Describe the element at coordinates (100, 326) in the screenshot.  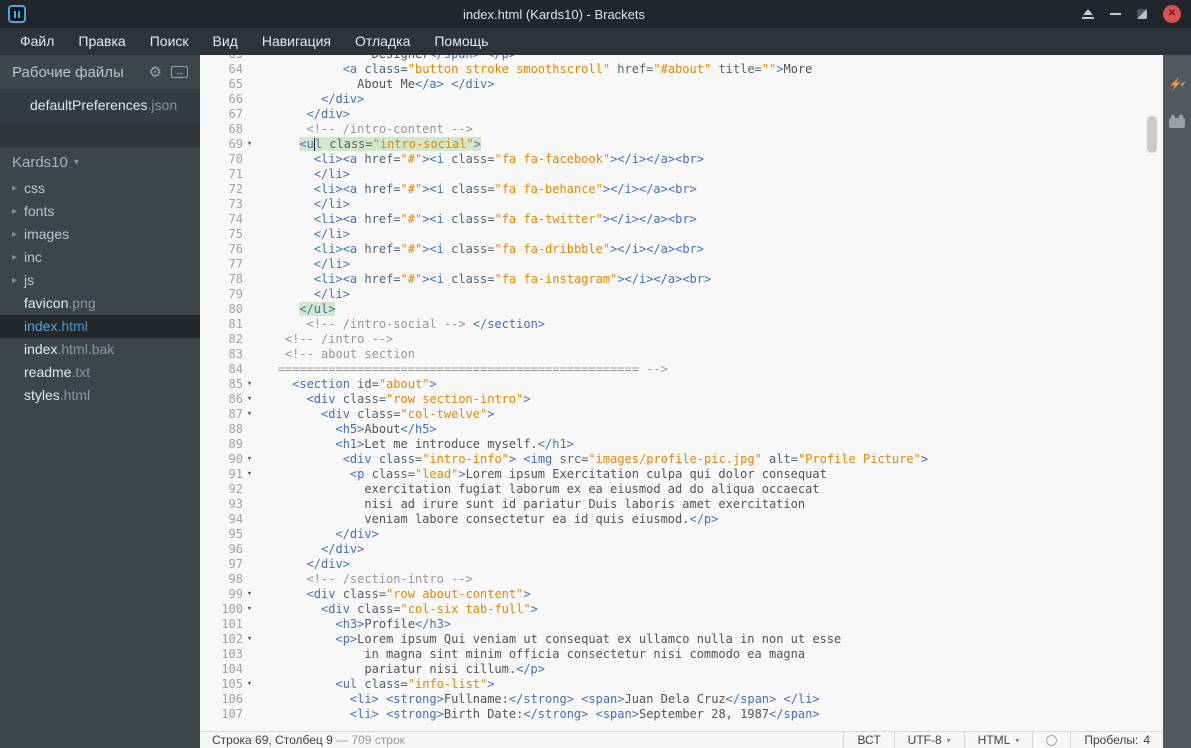
I see `tree-file-index.html: index.html` at that location.